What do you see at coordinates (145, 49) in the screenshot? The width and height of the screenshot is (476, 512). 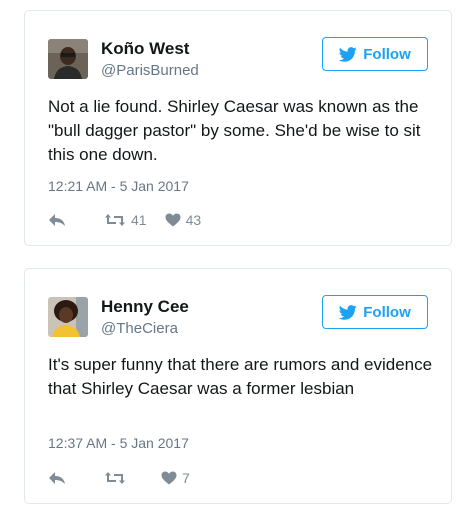 I see `display-name: Koño West` at bounding box center [145, 49].